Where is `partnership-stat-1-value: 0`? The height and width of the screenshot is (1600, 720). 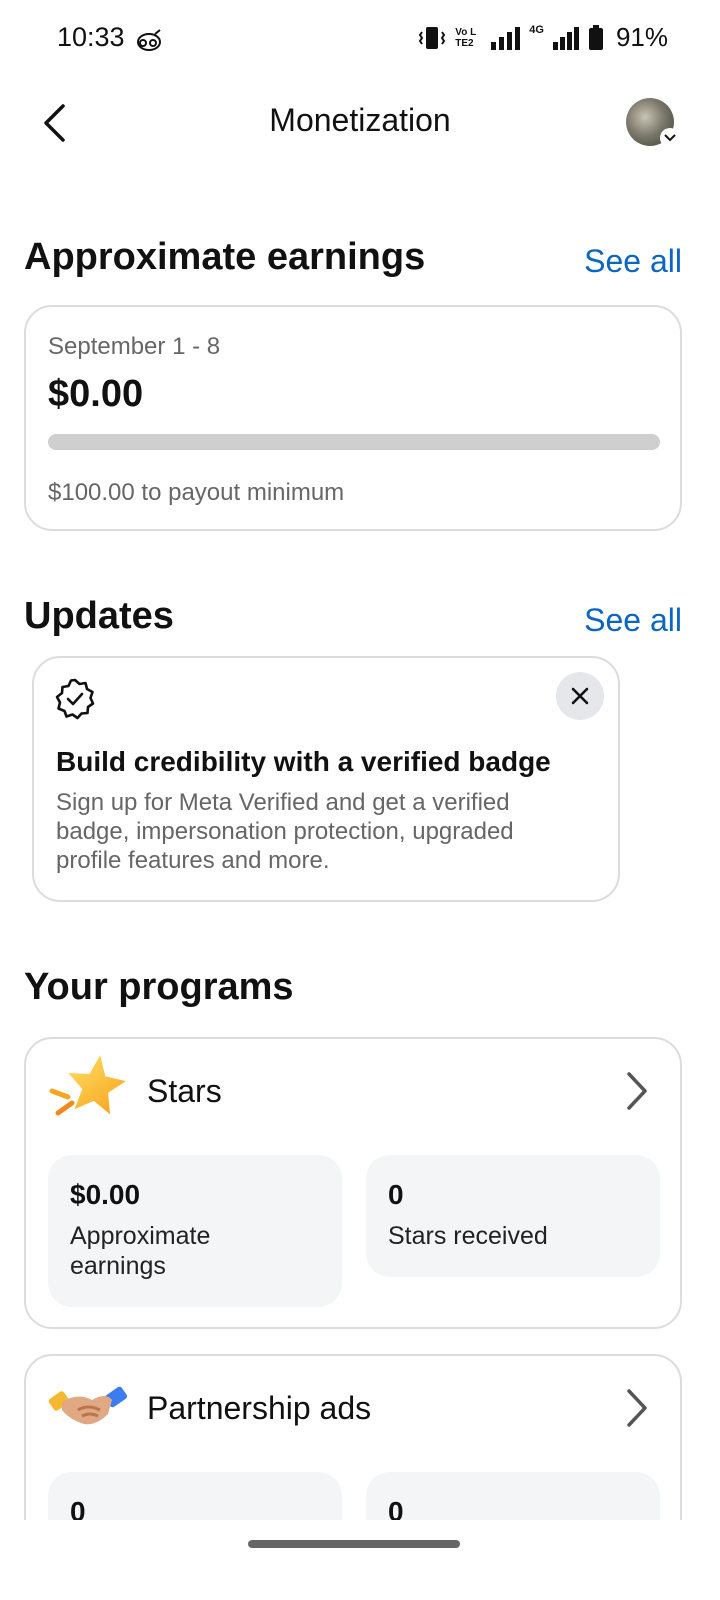
partnership-stat-1-value: 0 is located at coordinates (78, 1508).